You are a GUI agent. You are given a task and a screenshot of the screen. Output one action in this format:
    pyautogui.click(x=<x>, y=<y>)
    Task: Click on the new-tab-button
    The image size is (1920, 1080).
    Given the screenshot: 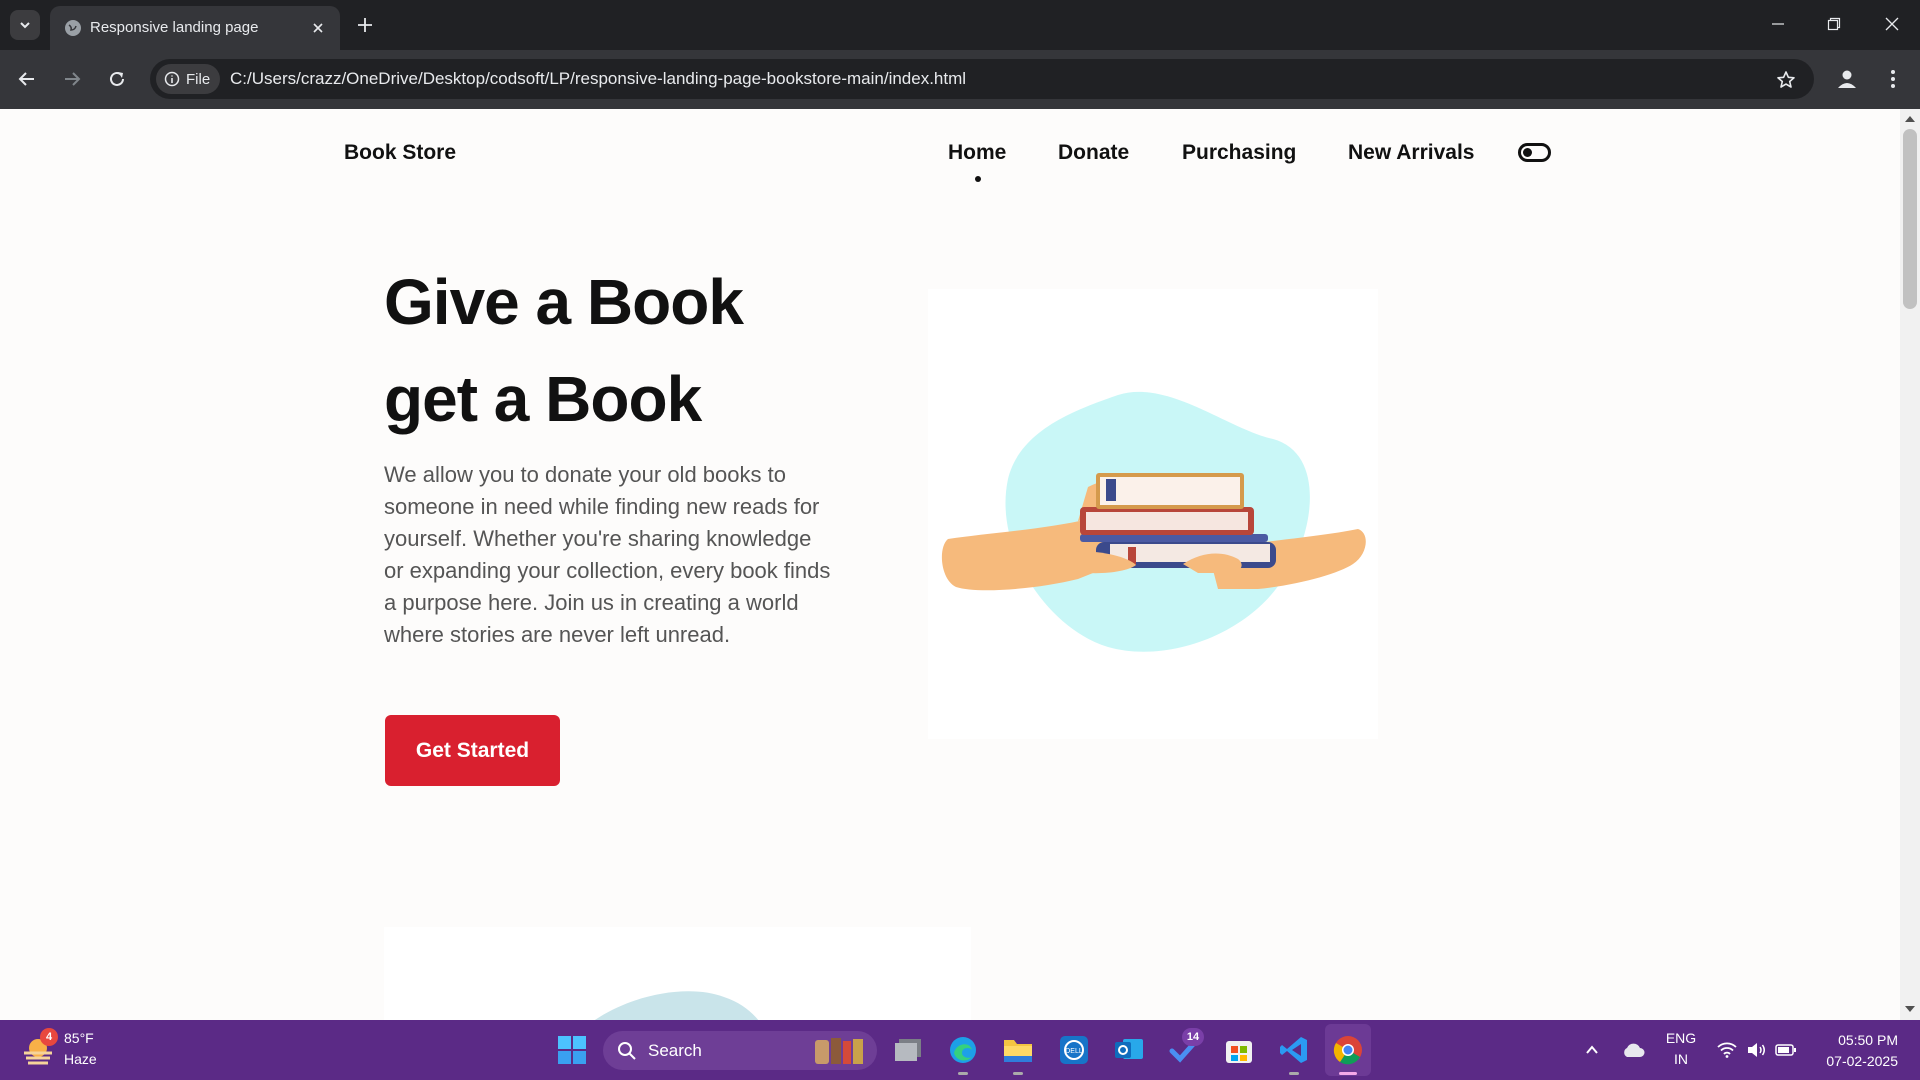 What is the action you would take?
    pyautogui.click(x=365, y=25)
    